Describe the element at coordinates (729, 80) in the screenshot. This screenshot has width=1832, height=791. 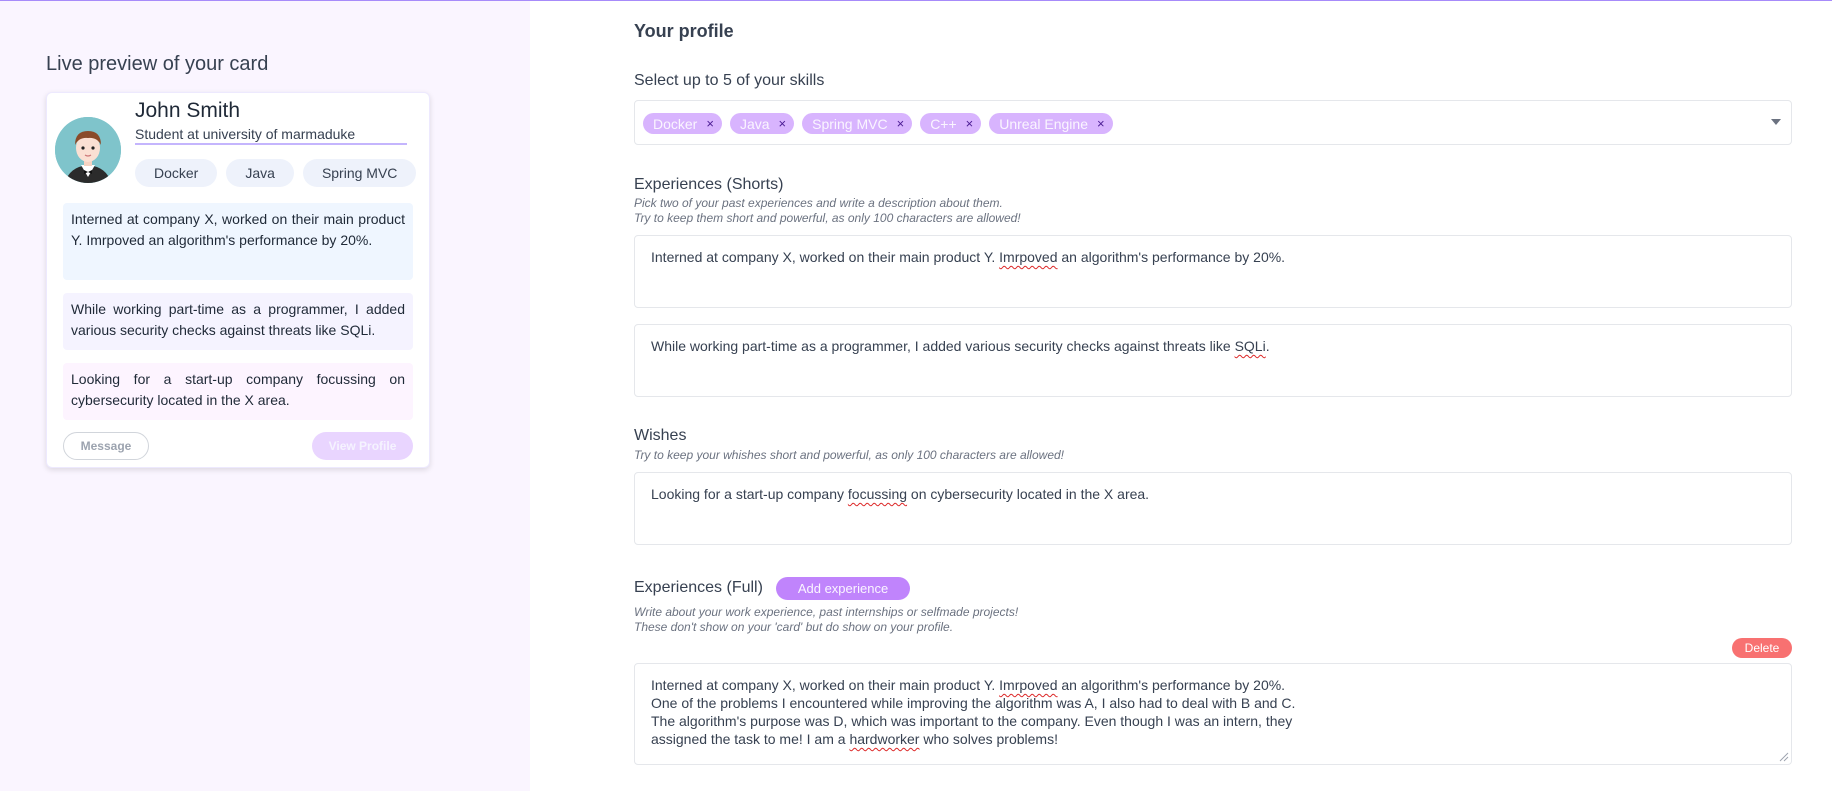
I see `skills-label: Select up to 5 of your skills` at that location.